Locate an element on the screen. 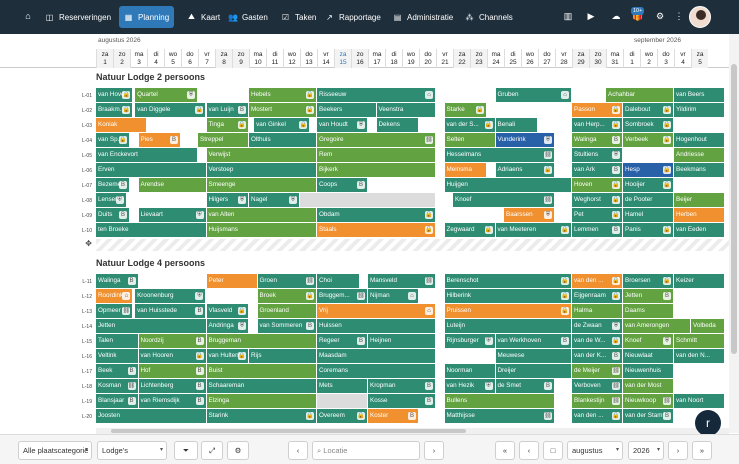 This screenshot has height=464, width=739. day-column-header: vr 4 is located at coordinates (682, 58).